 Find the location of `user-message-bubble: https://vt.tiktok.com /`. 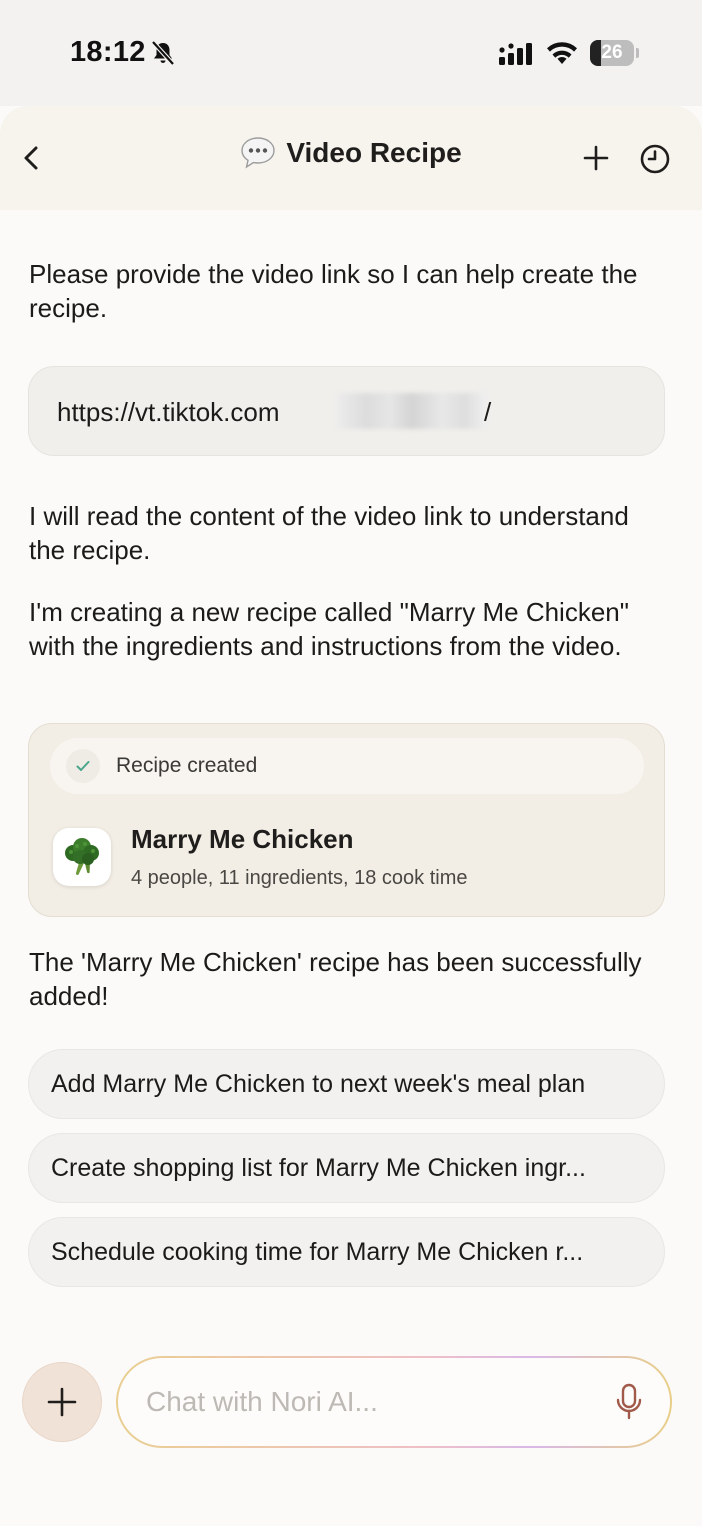

user-message-bubble: https://vt.tiktok.com / is located at coordinates (346, 411).